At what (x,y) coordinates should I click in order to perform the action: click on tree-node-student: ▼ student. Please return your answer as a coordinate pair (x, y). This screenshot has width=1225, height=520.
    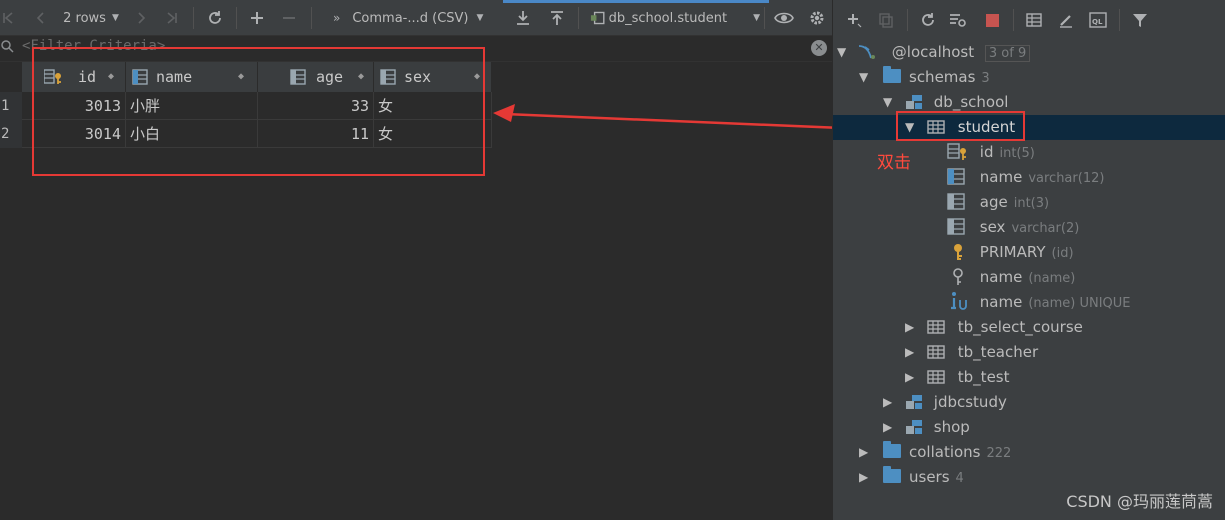
    Looking at the image, I should click on (1029, 127).